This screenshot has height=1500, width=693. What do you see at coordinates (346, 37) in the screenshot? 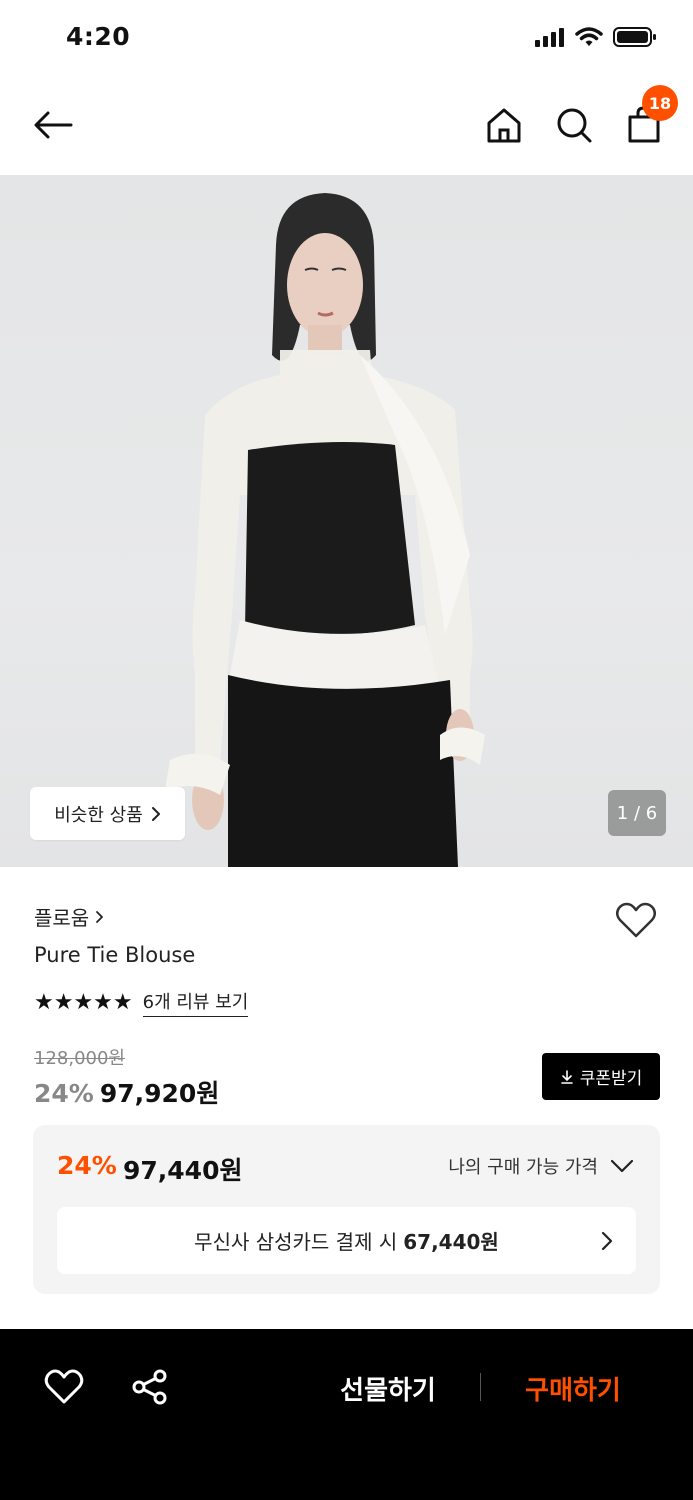
I see `status-bar: 4:20` at bounding box center [346, 37].